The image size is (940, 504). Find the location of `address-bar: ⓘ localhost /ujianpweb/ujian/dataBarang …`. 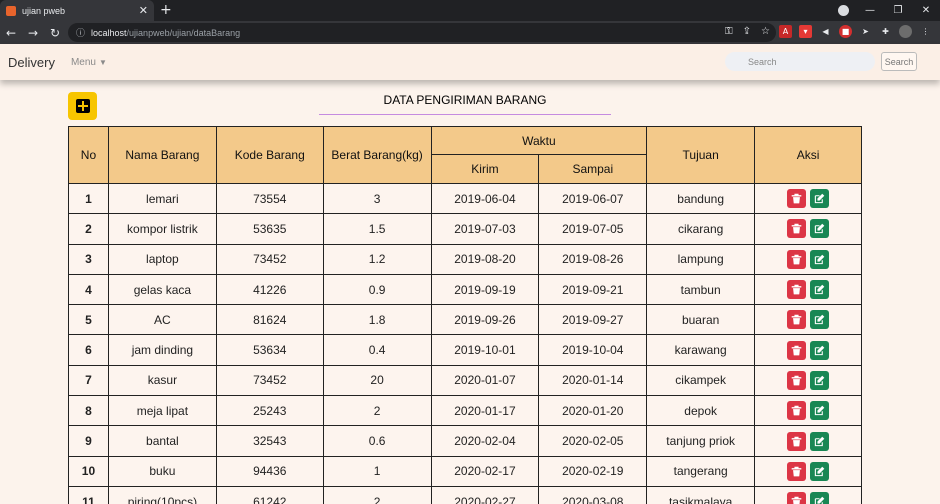

address-bar: ⓘ localhost /ujianpweb/ujian/dataBarang … is located at coordinates (422, 32).